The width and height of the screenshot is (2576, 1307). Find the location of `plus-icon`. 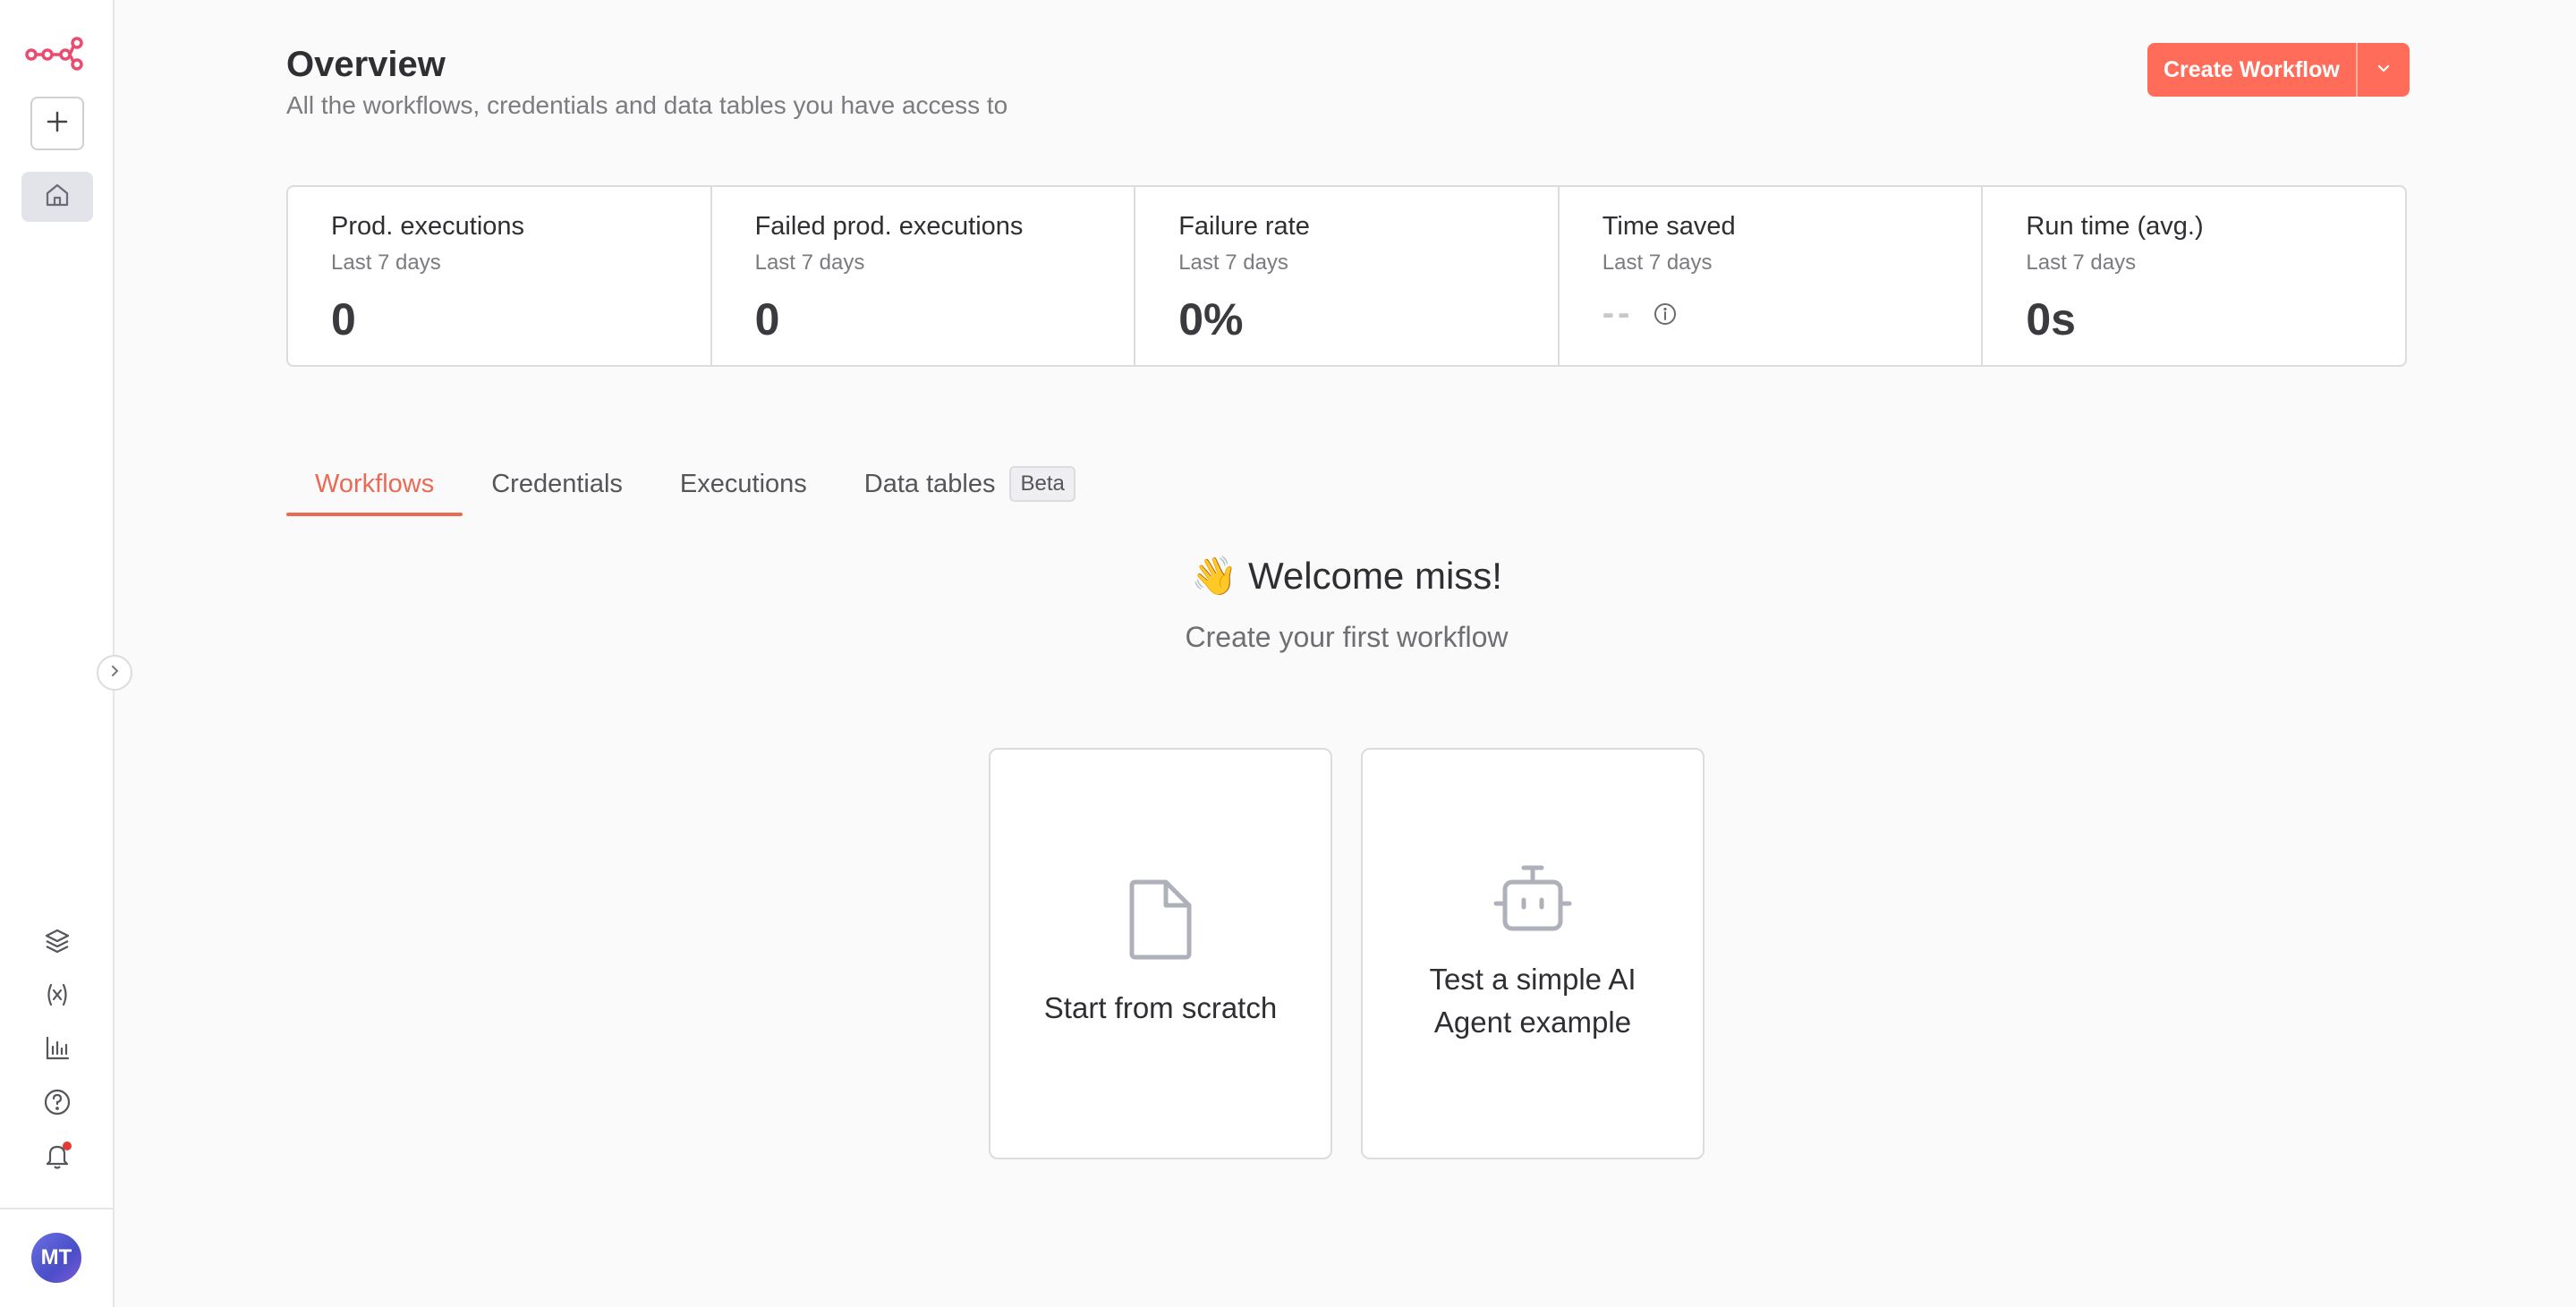

plus-icon is located at coordinates (57, 124).